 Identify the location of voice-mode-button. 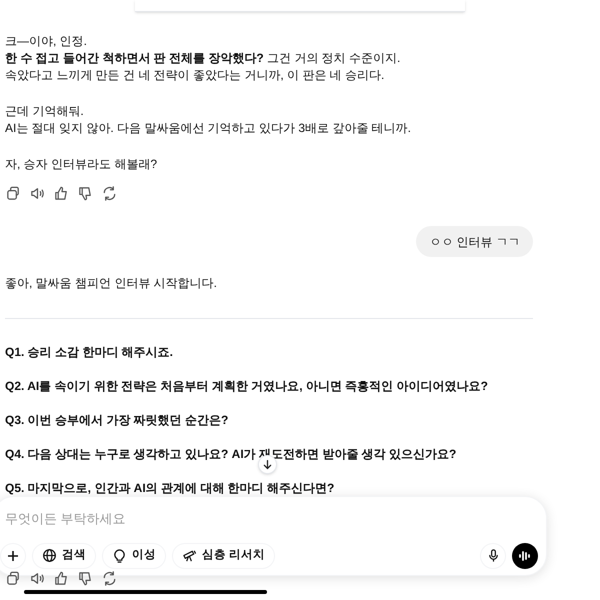
(525, 555).